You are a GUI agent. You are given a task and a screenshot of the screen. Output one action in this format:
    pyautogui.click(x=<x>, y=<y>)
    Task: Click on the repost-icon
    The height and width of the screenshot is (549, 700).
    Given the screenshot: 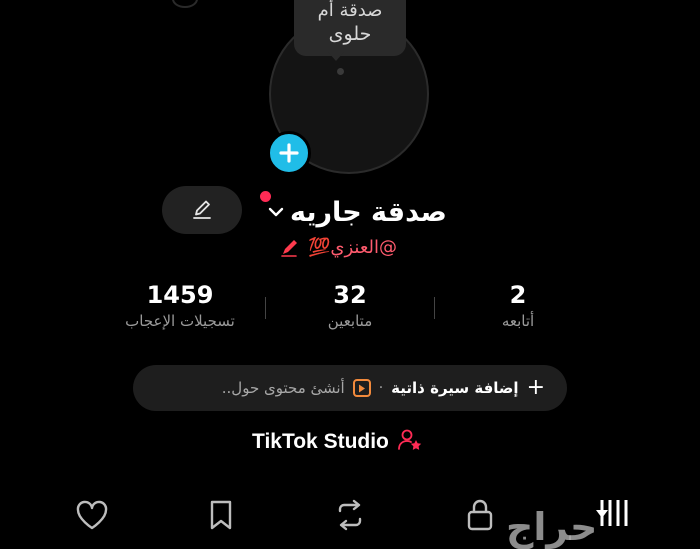 What is the action you would take?
    pyautogui.click(x=350, y=515)
    